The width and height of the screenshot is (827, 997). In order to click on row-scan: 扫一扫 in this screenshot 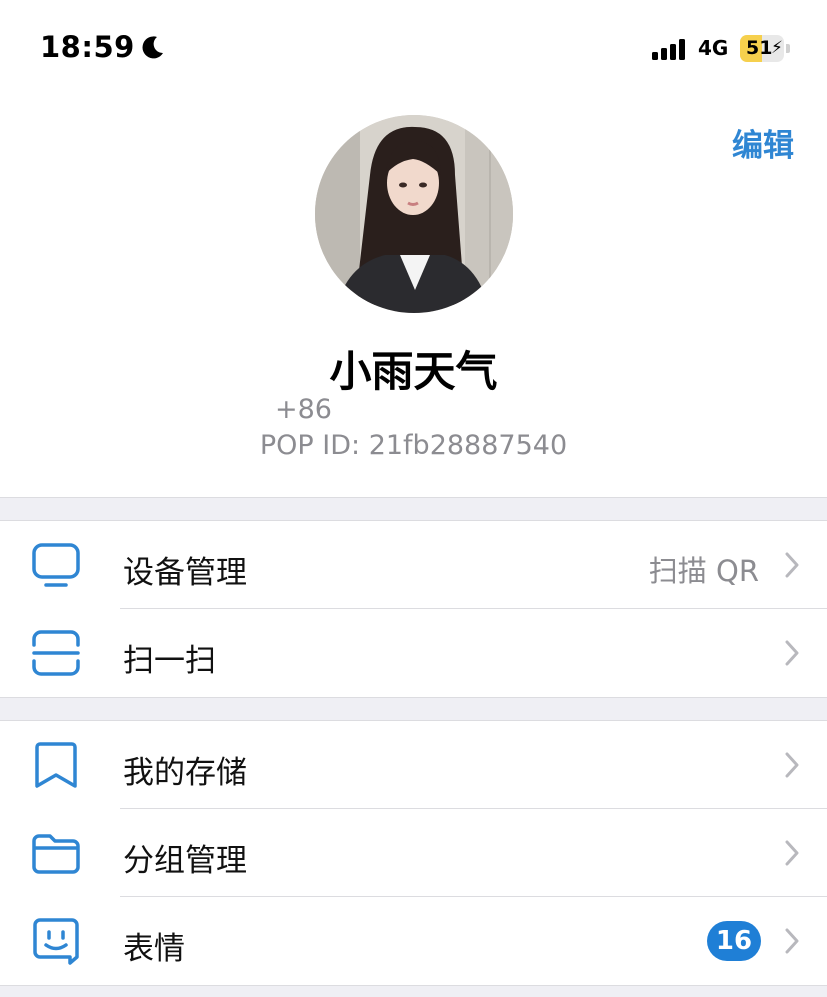, I will do `click(413, 653)`.